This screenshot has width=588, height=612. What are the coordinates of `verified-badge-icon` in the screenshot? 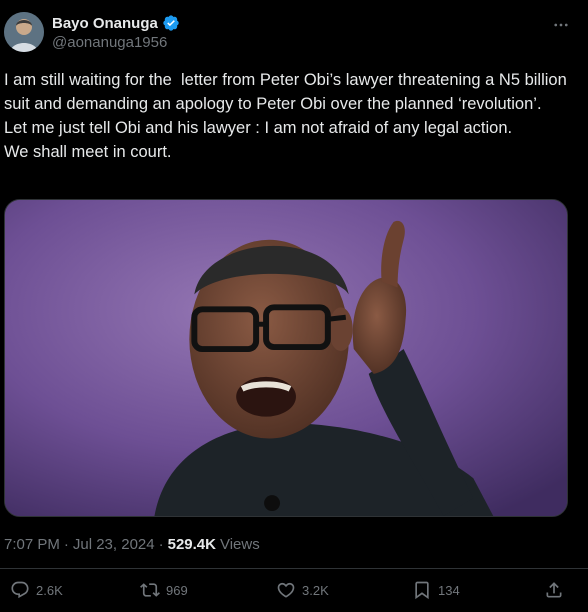 It's located at (171, 23).